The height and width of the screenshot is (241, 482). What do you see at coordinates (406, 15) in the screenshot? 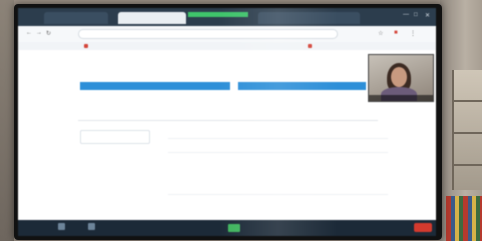
I see `minimize-icon: —` at bounding box center [406, 15].